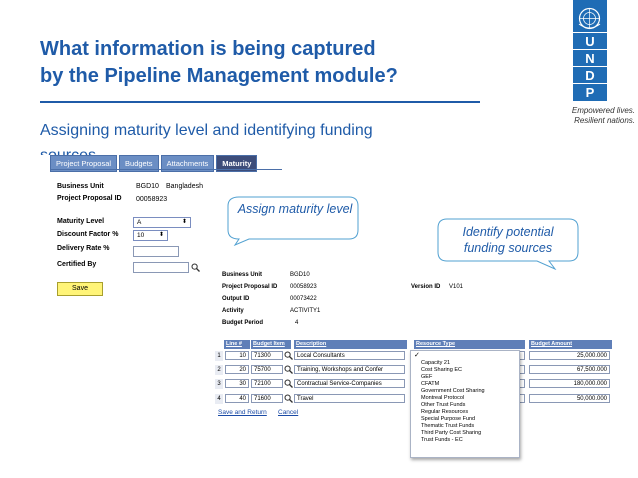  I want to click on bh-version-value: V101, so click(456, 287).